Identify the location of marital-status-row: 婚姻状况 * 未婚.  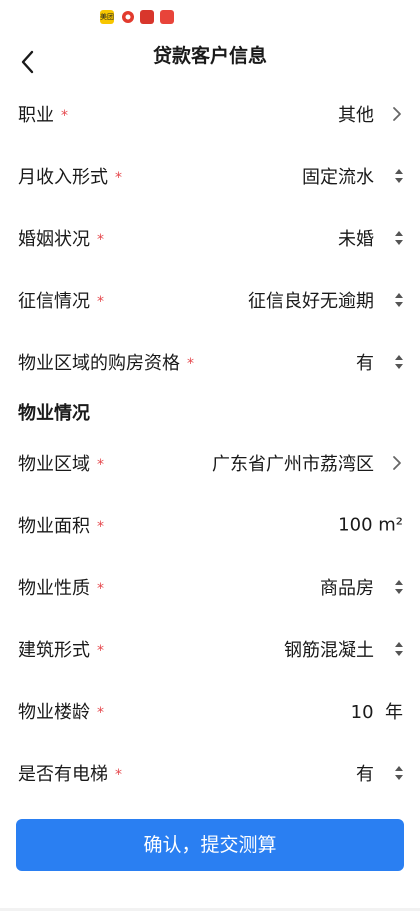
(210, 238).